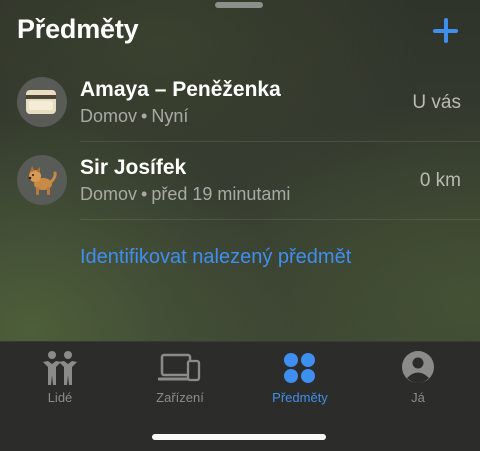  Describe the element at coordinates (239, 437) in the screenshot. I see `home-indicator` at that location.